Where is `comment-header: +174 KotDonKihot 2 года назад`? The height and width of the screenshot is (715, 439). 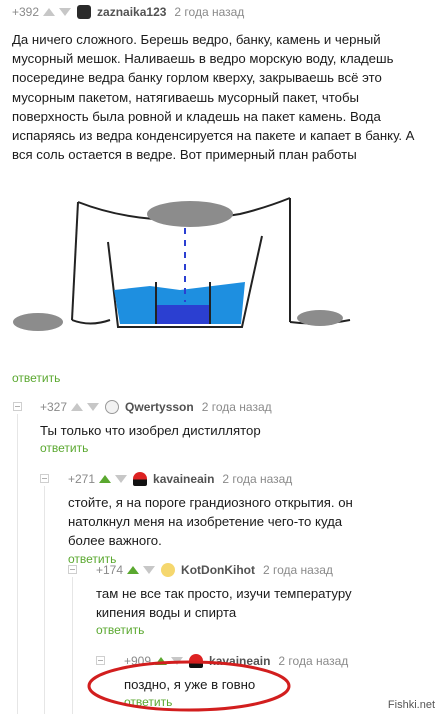
comment-header: +174 KotDonKihot 2 года назад is located at coordinates (265, 570).